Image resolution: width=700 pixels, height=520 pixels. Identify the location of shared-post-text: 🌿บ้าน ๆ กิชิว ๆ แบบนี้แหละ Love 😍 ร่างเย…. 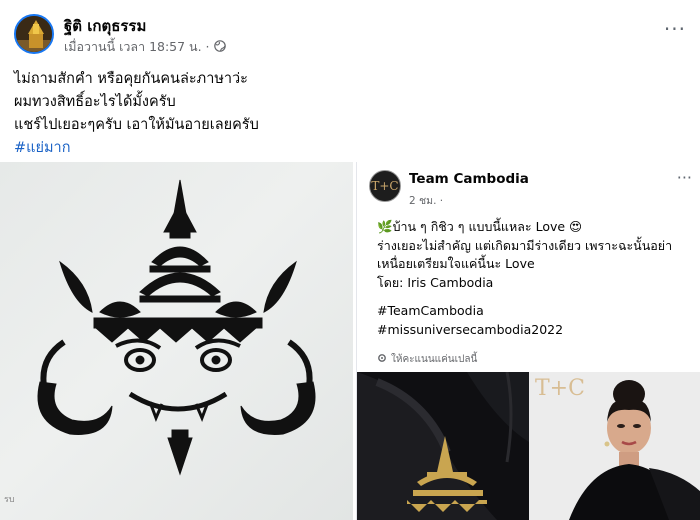
(524, 278).